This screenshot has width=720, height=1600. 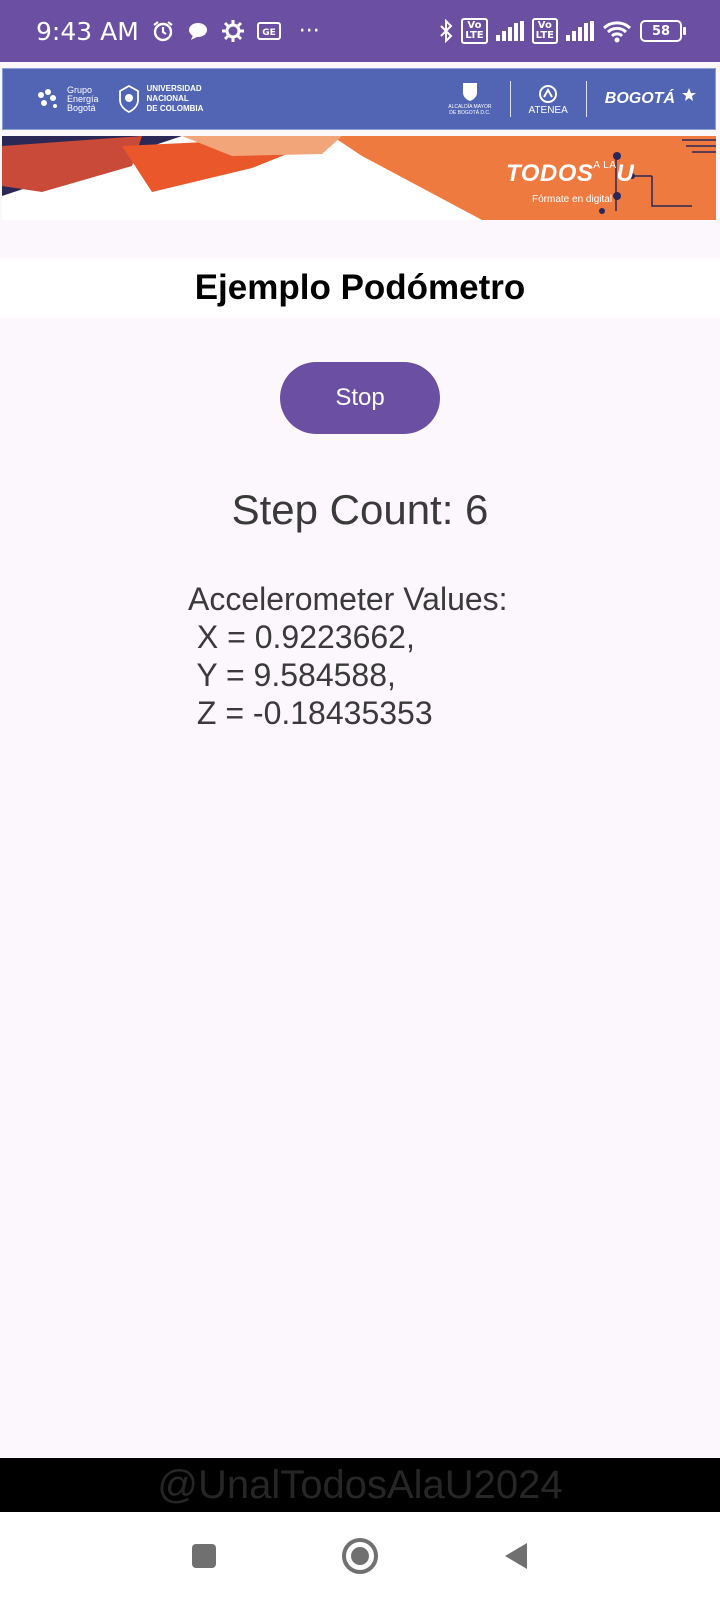 What do you see at coordinates (474, 31) in the screenshot?
I see `volte-icon: Vo LTE` at bounding box center [474, 31].